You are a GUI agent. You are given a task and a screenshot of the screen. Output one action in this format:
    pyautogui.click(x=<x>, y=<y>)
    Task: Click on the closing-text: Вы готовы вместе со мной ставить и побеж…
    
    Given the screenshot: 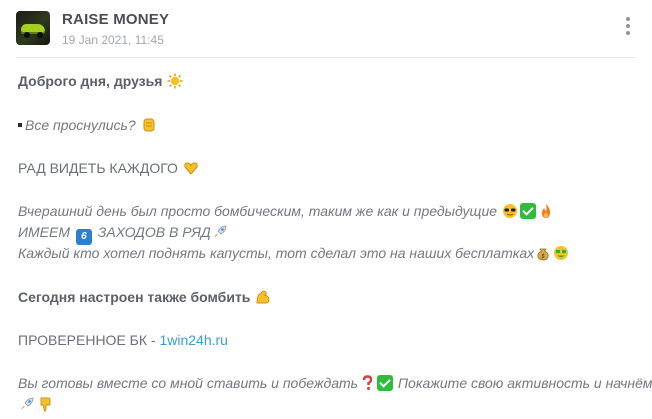 What is the action you would take?
    pyautogui.click(x=188, y=383)
    